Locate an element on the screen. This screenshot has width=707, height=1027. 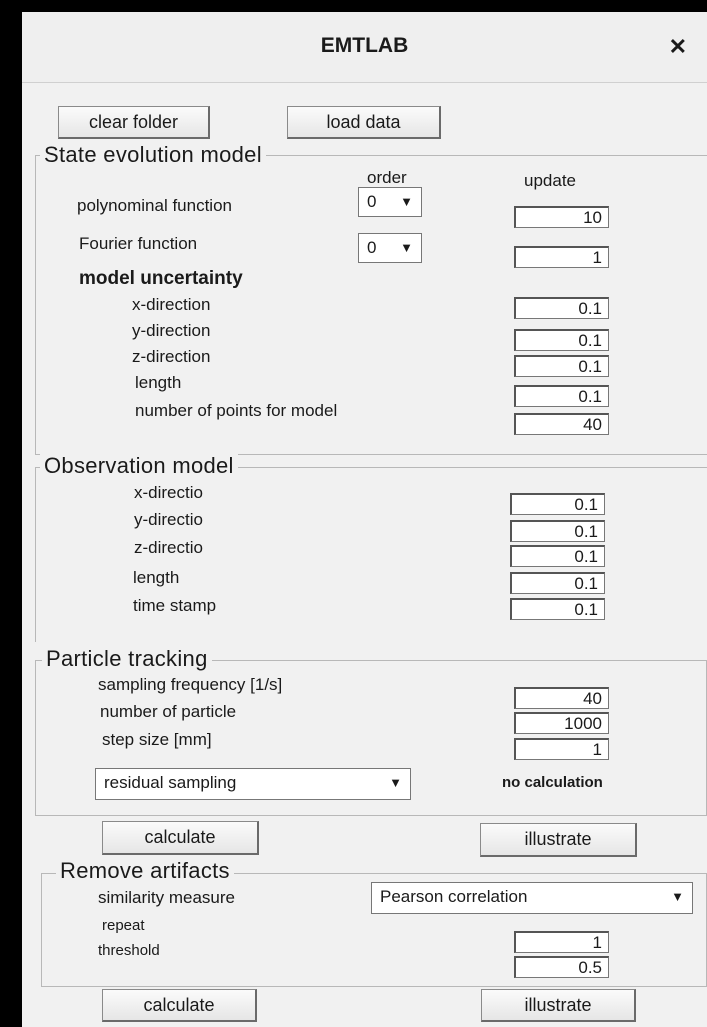
state-length-label: length is located at coordinates (158, 382).